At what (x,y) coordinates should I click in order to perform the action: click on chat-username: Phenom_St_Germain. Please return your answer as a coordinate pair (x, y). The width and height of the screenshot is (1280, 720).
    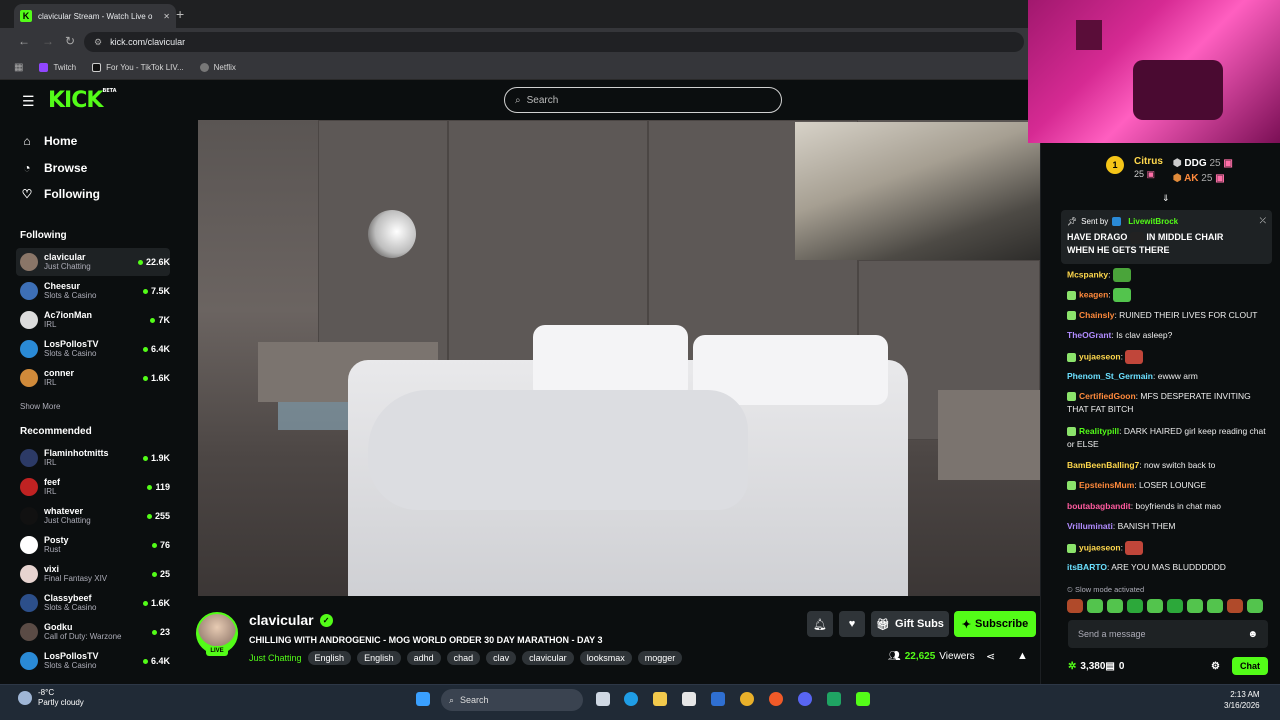
    Looking at the image, I should click on (1110, 376).